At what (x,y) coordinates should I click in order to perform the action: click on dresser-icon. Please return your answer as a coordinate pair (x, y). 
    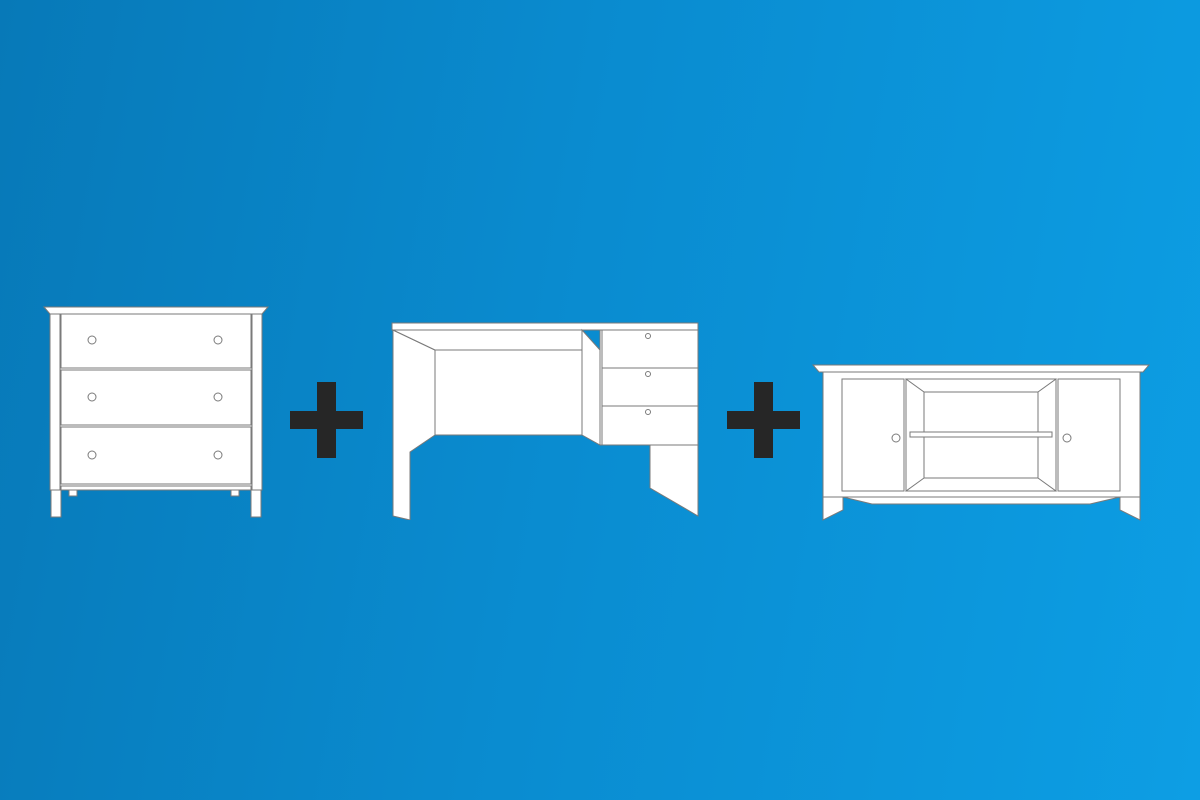
    Looking at the image, I should click on (156, 412).